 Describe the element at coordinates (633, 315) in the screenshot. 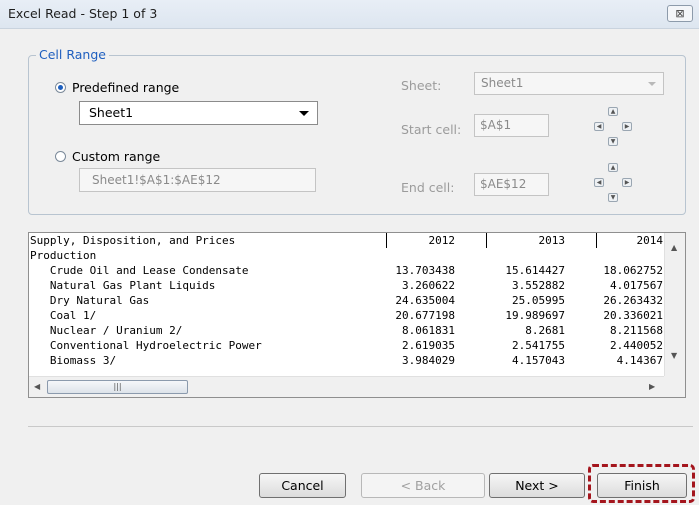

I see `value-cell: 20.336021` at that location.